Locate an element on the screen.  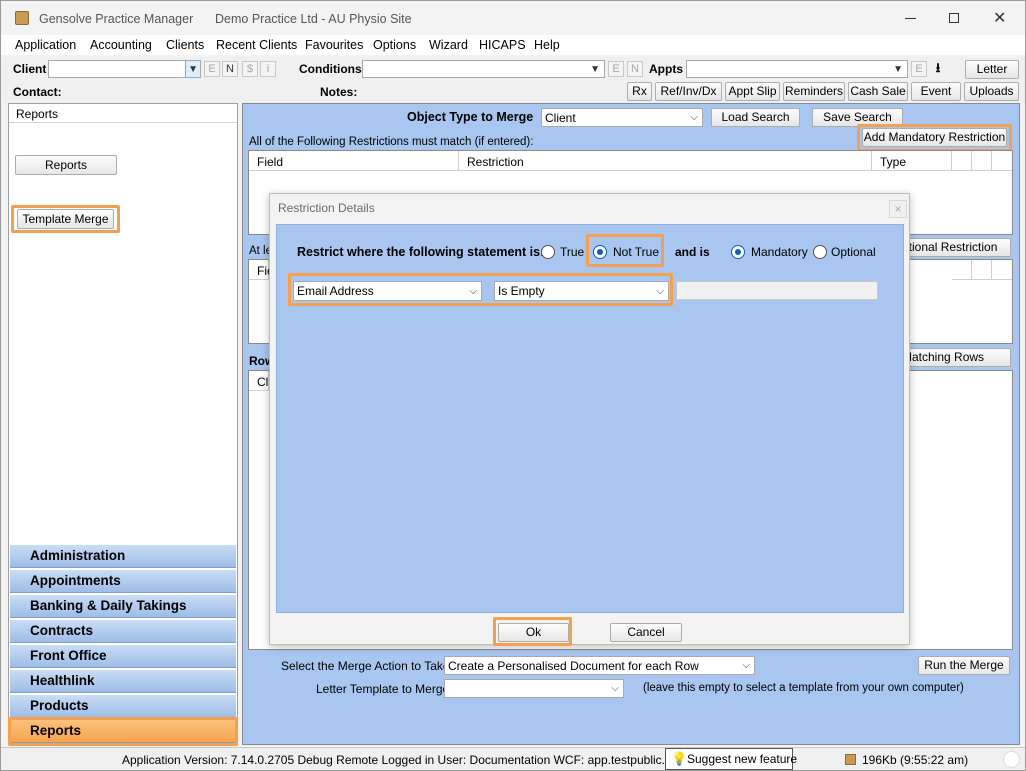
appts-label: Appts is located at coordinates (666, 69).